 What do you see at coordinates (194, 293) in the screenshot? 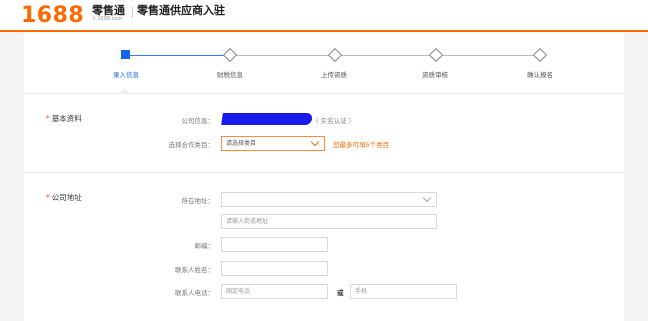
I see `contact-phone-label: 联系人电话：` at bounding box center [194, 293].